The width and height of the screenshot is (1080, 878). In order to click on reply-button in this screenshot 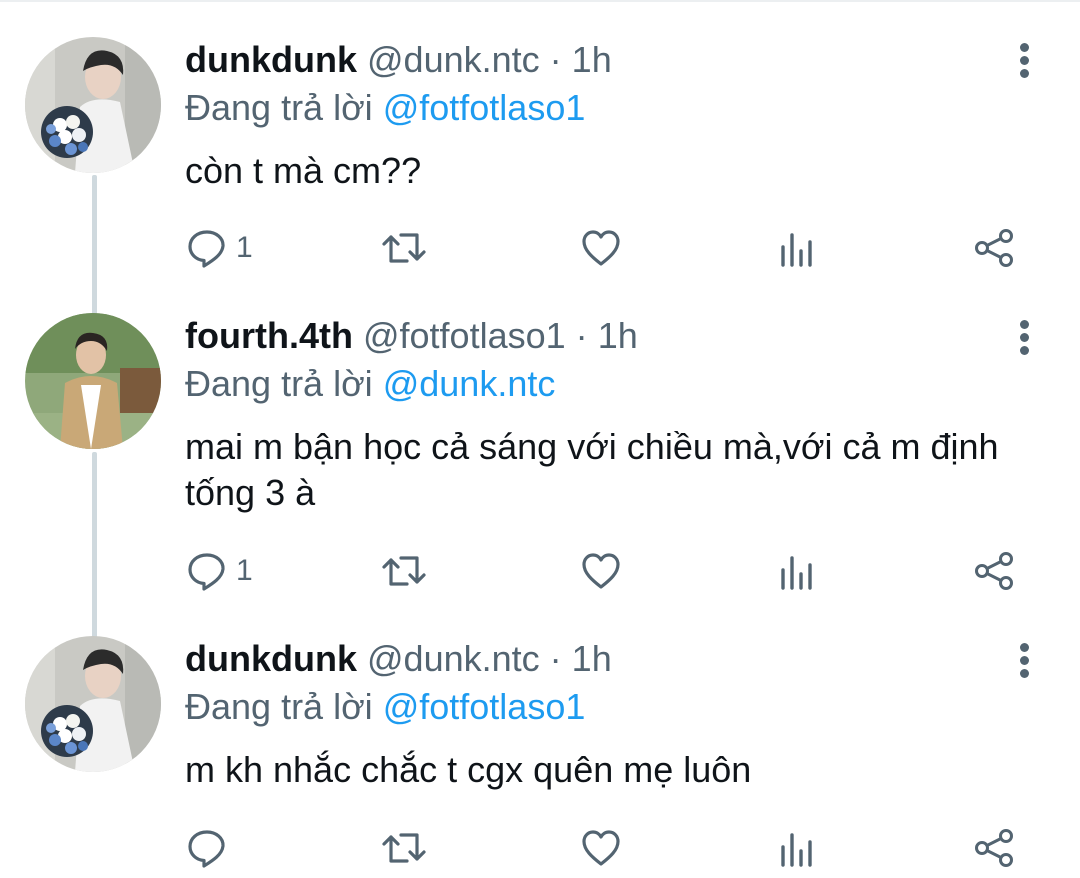, I will do `click(207, 848)`.